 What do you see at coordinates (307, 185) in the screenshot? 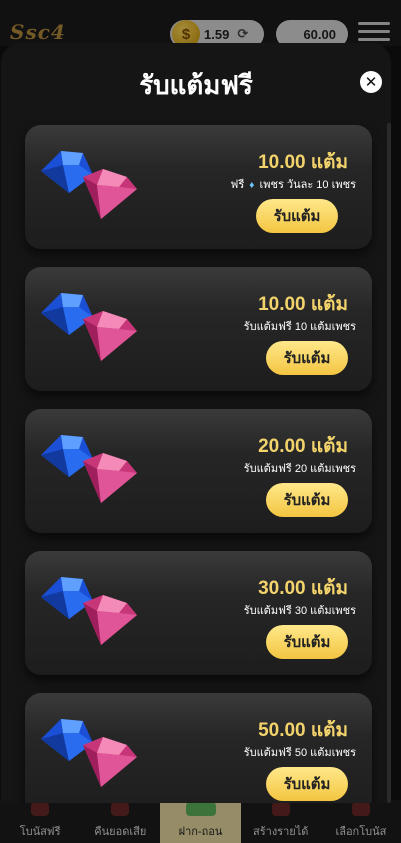
I see `reward-desc-suffix: เพชร วันละ 10 เพชร` at bounding box center [307, 185].